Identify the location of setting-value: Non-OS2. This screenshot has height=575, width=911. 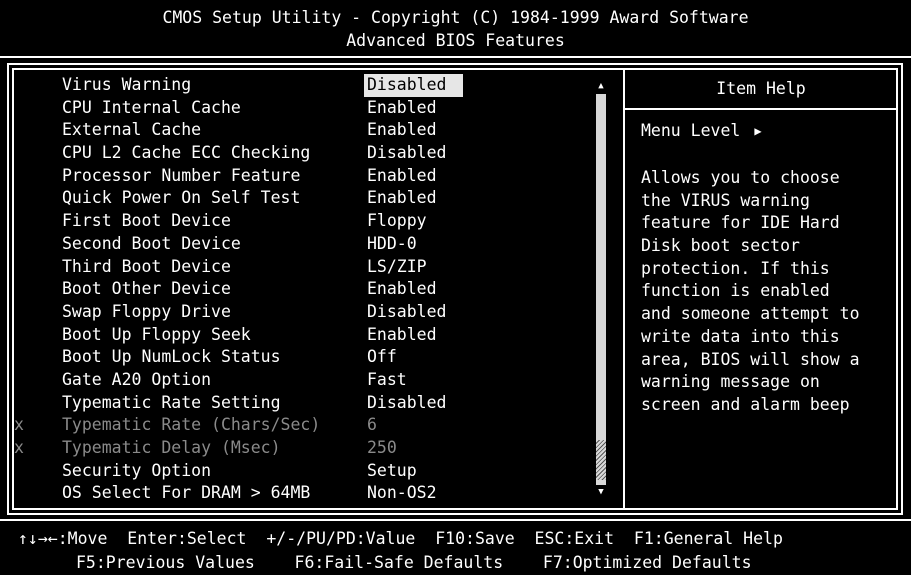
(437, 493).